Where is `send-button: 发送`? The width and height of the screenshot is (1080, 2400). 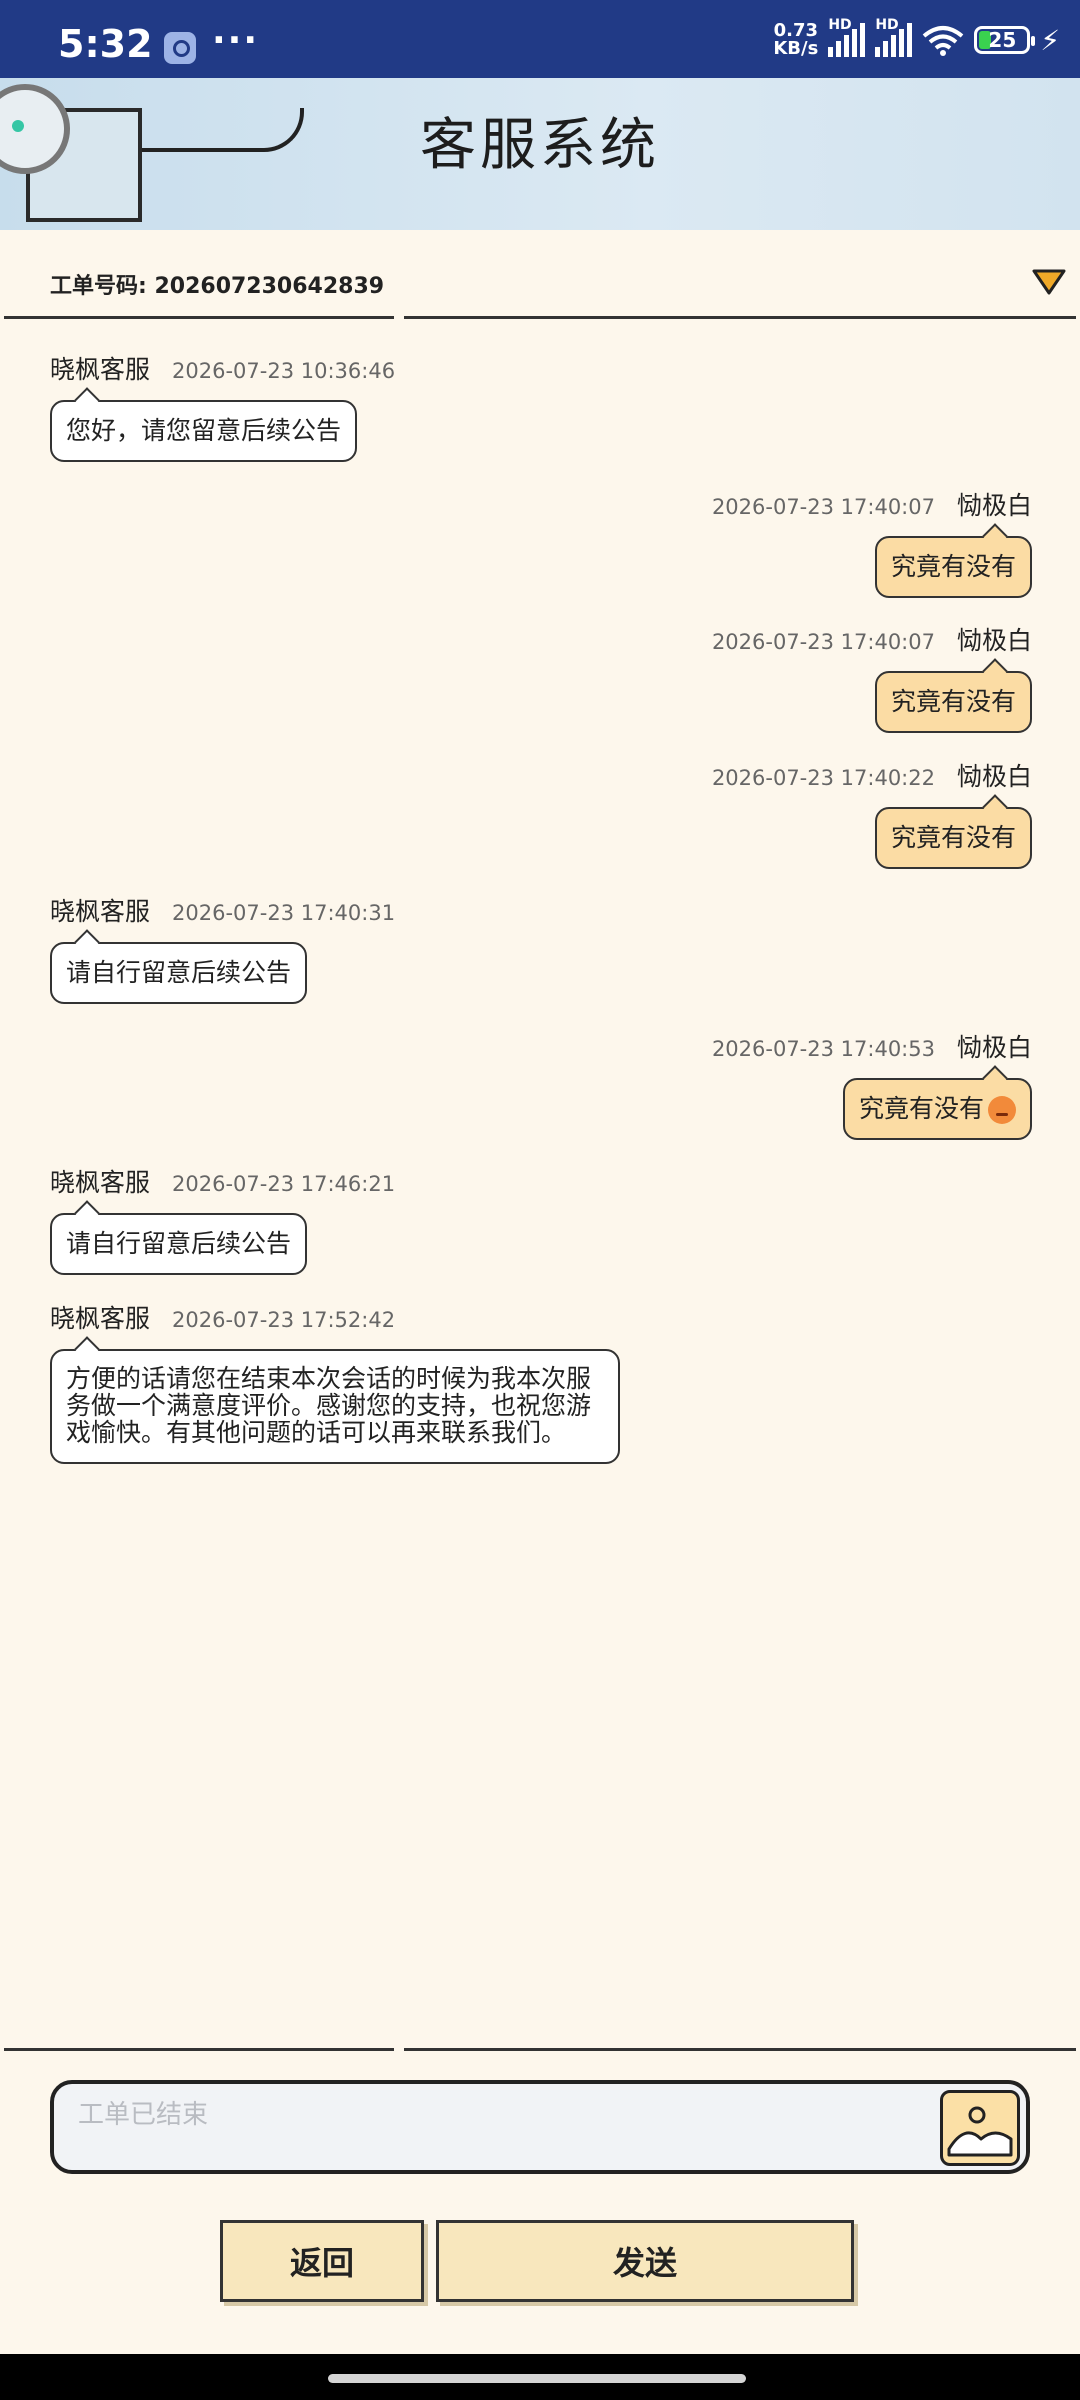
send-button: 发送 is located at coordinates (645, 2261).